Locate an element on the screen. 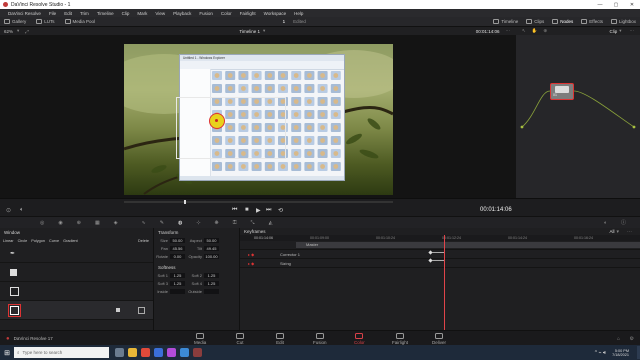  nodes-button: Nodes is located at coordinates (562, 21).